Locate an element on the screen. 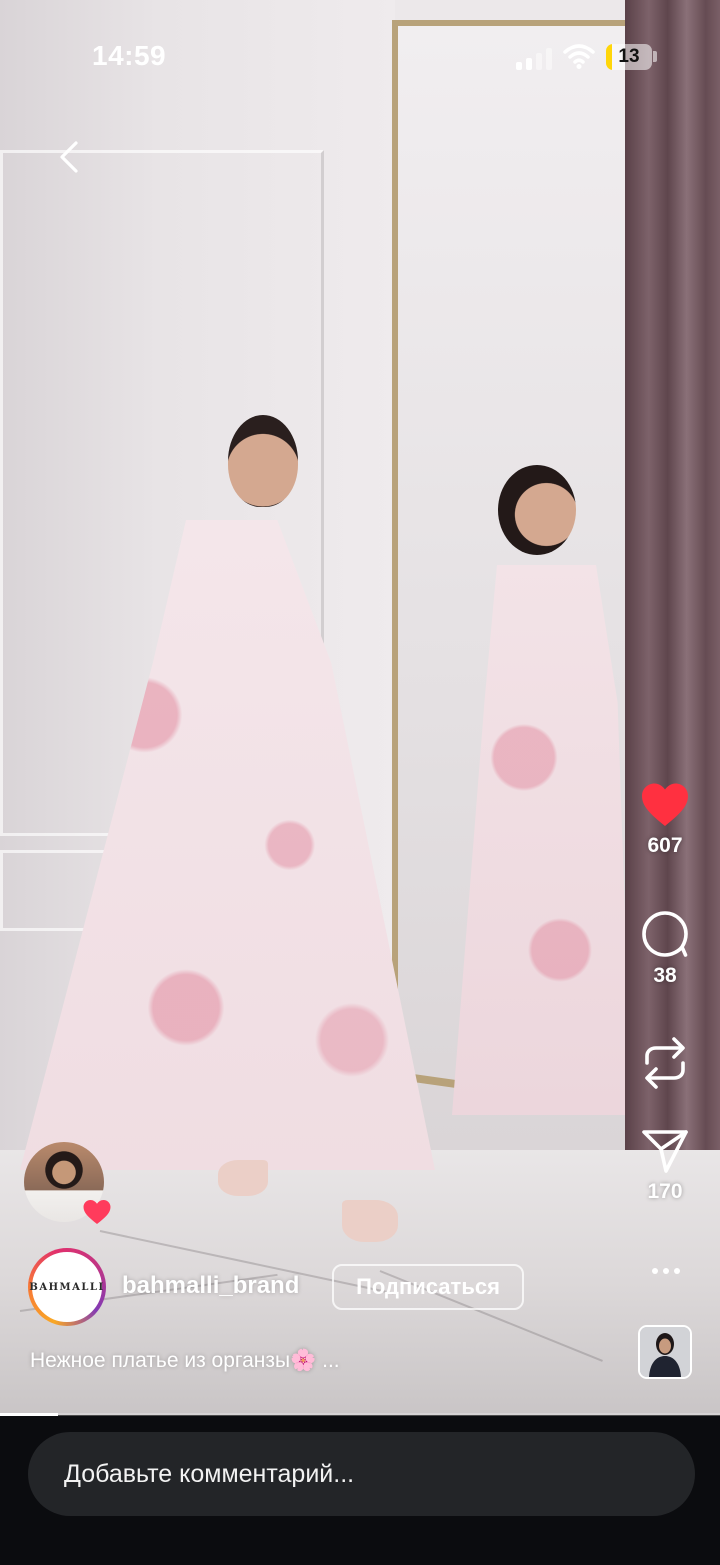 The image size is (720, 1565). caption-text: Нежное платье из органзы is located at coordinates (160, 1360).